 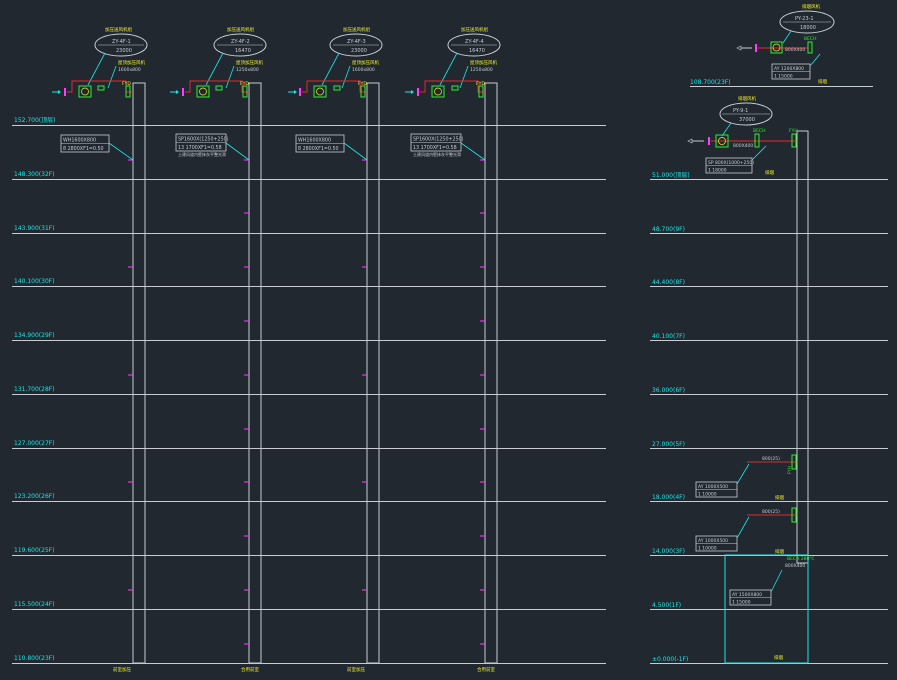 What do you see at coordinates (34, 496) in the screenshot?
I see `level-label: 123.200(26F)` at bounding box center [34, 496].